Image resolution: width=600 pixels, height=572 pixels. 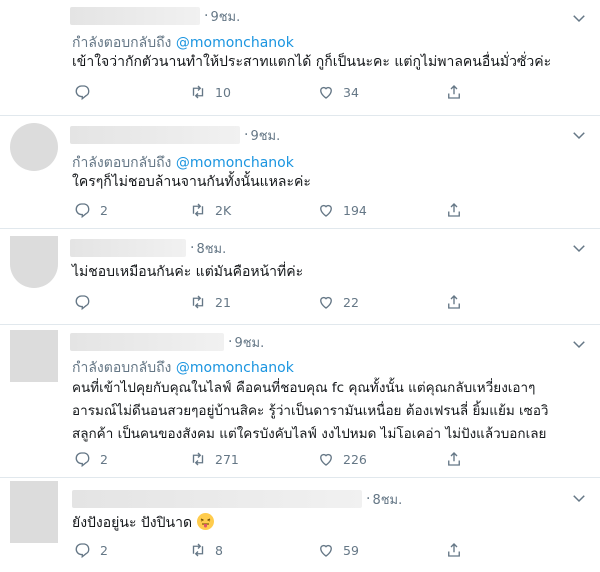 I want to click on face-with-tongue-emoji, so click(x=205, y=521).